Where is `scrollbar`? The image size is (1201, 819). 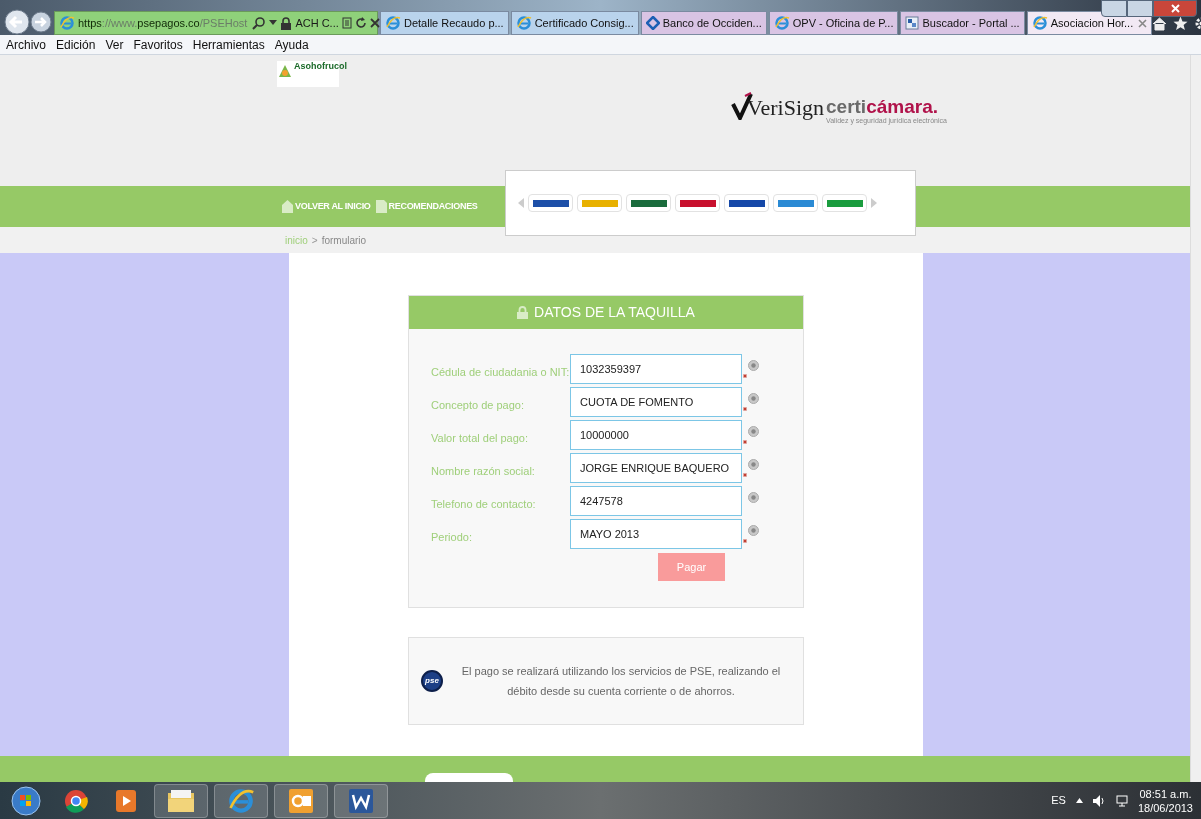
scrollbar is located at coordinates (1195, 418).